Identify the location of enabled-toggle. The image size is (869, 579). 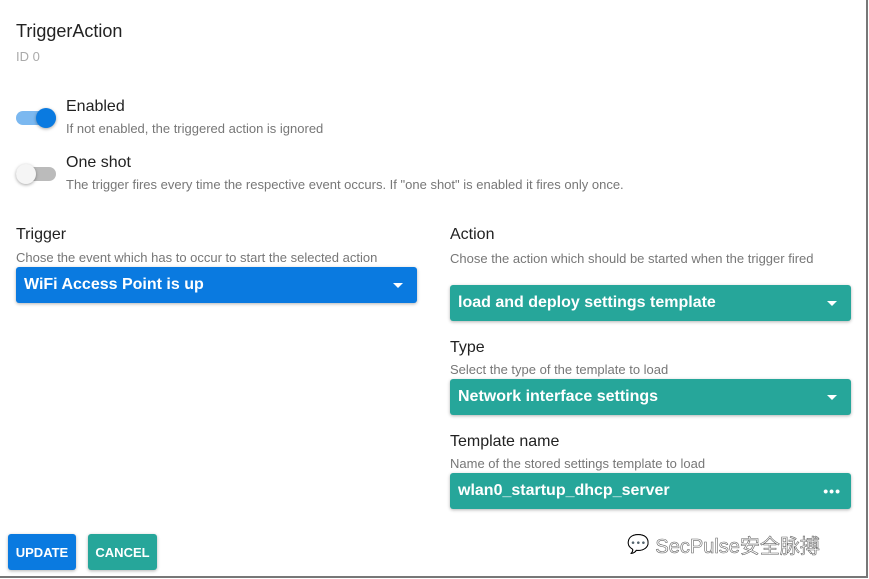
(36, 118).